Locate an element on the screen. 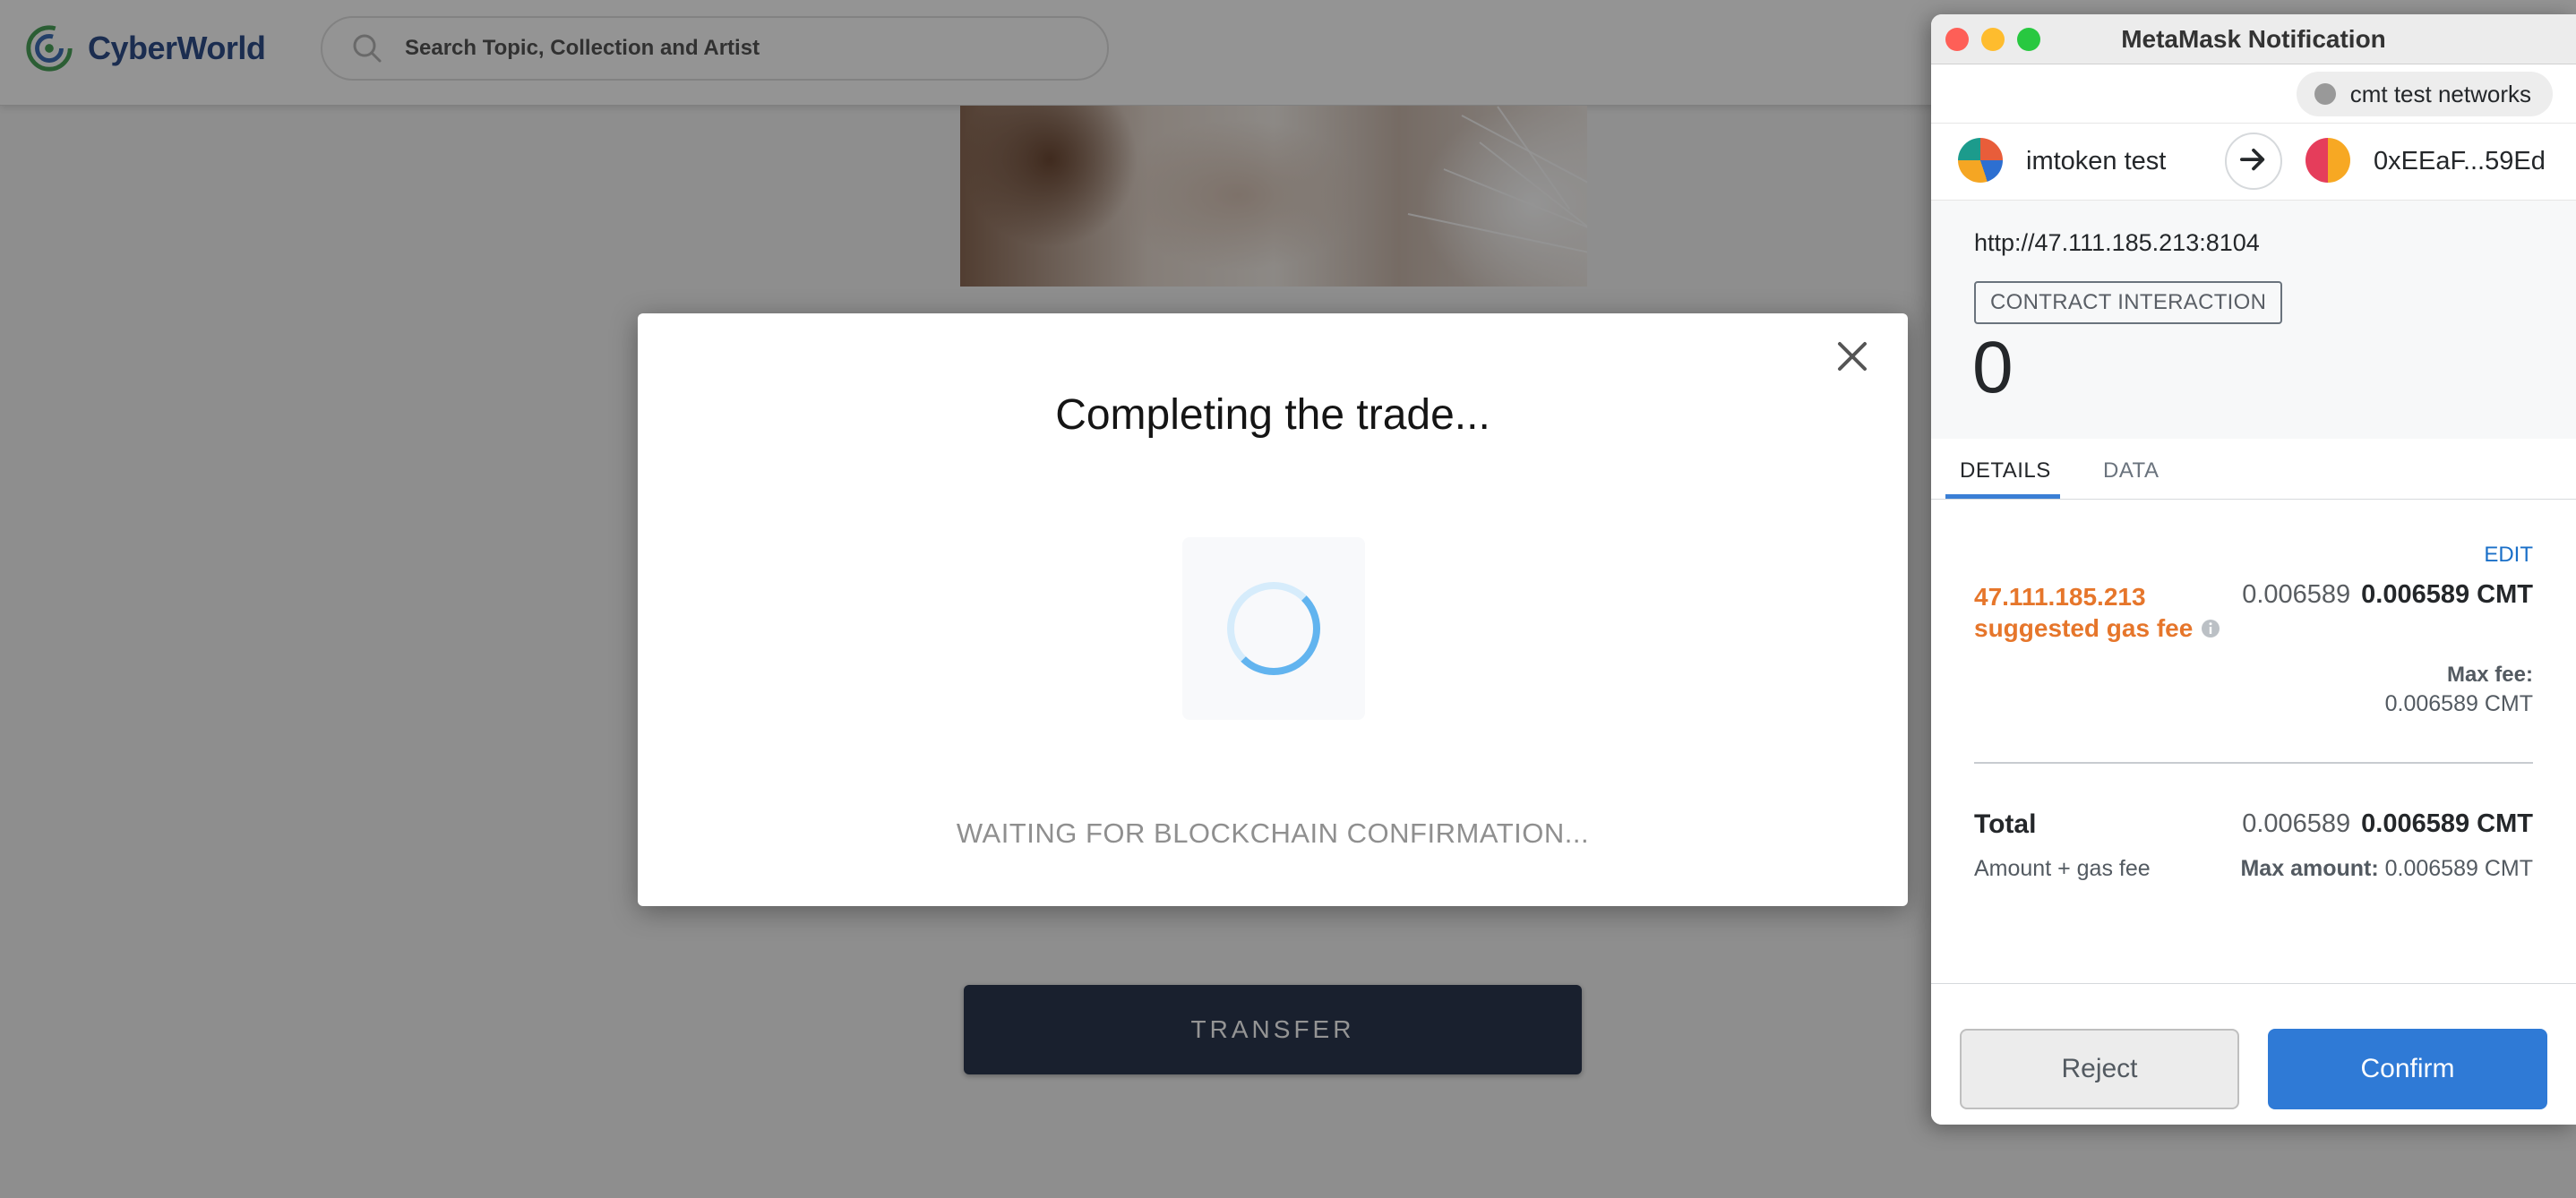 The image size is (2576, 1198). total-values: 0.006589 0.006589 CMT is located at coordinates (2387, 824).